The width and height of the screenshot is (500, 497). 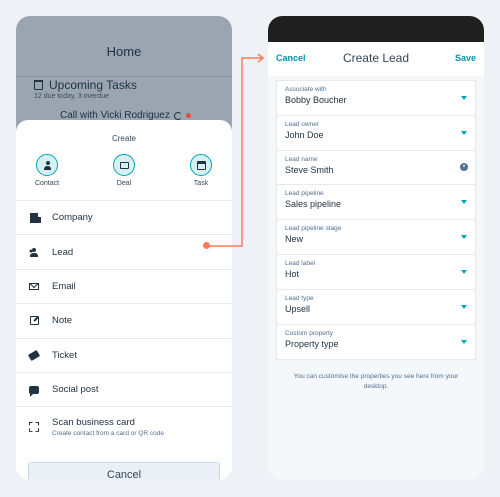 I want to click on field-label: Lead name, so click(x=301, y=159).